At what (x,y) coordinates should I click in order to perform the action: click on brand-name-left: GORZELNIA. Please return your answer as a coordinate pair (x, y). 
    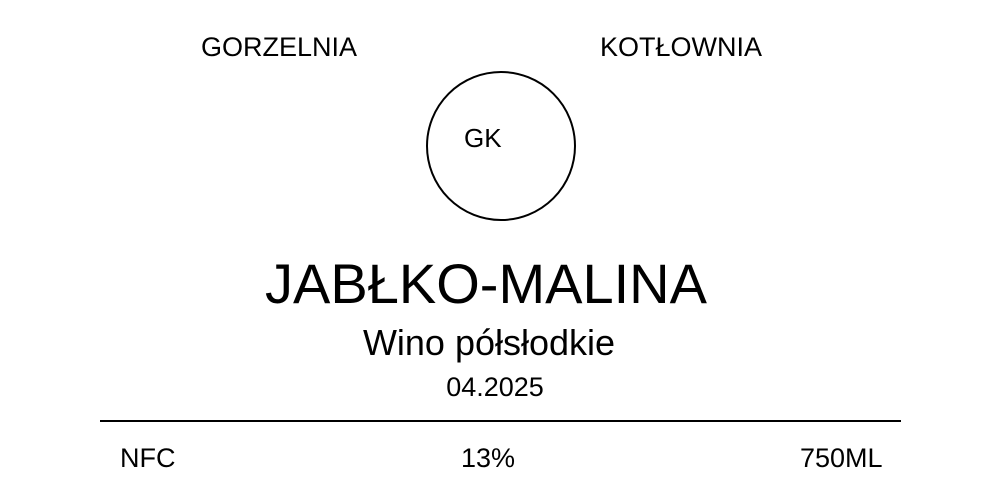
    Looking at the image, I should click on (279, 47).